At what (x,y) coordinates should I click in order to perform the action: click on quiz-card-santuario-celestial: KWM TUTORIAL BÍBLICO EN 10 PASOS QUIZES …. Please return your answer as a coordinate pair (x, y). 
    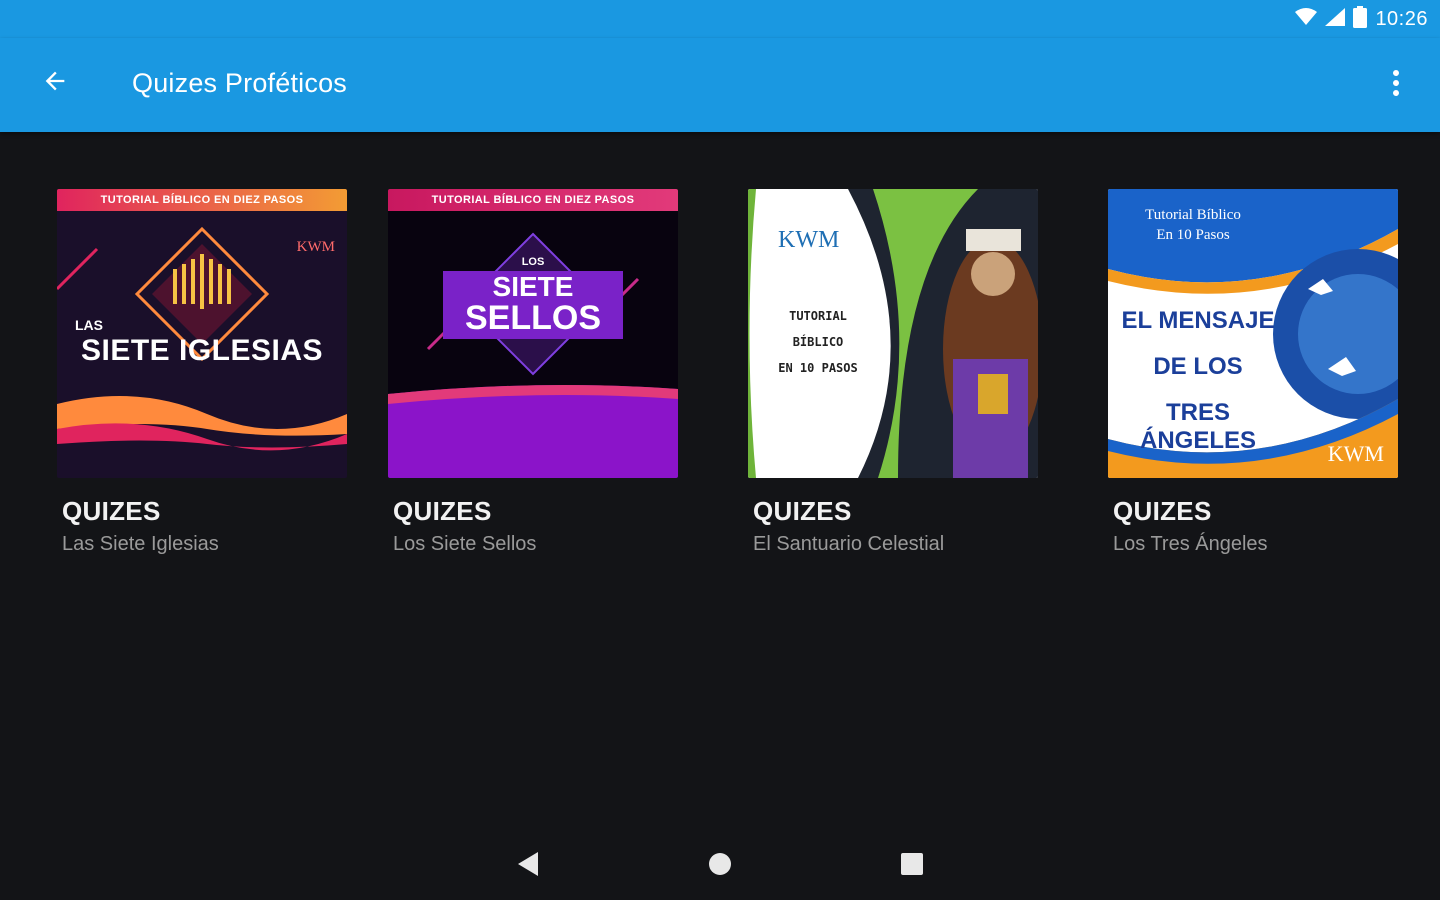
    Looking at the image, I should click on (893, 372).